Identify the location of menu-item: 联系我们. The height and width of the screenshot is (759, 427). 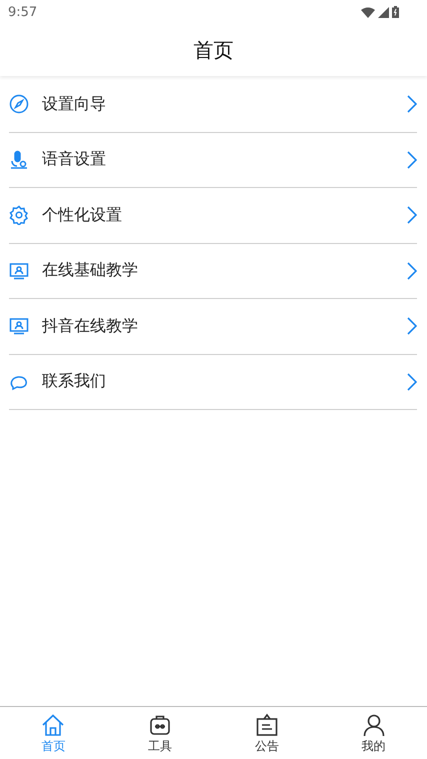
(213, 382).